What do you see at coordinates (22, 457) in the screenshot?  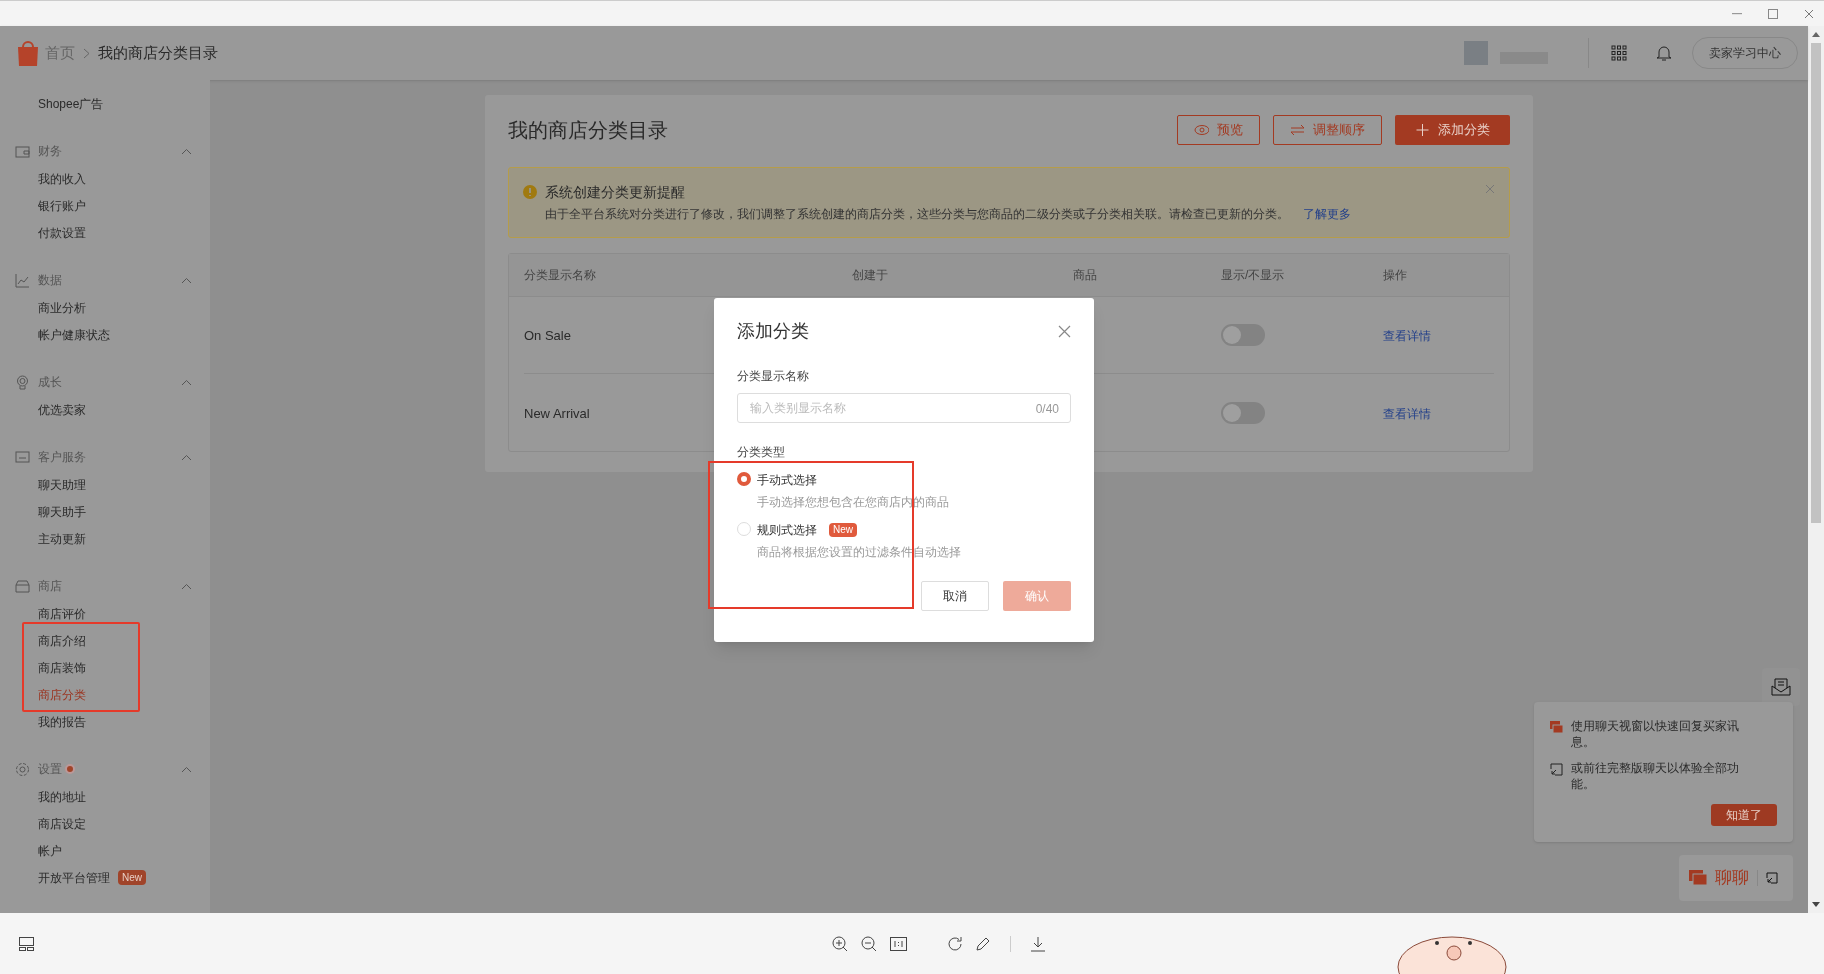 I see `chat-window-icon` at bounding box center [22, 457].